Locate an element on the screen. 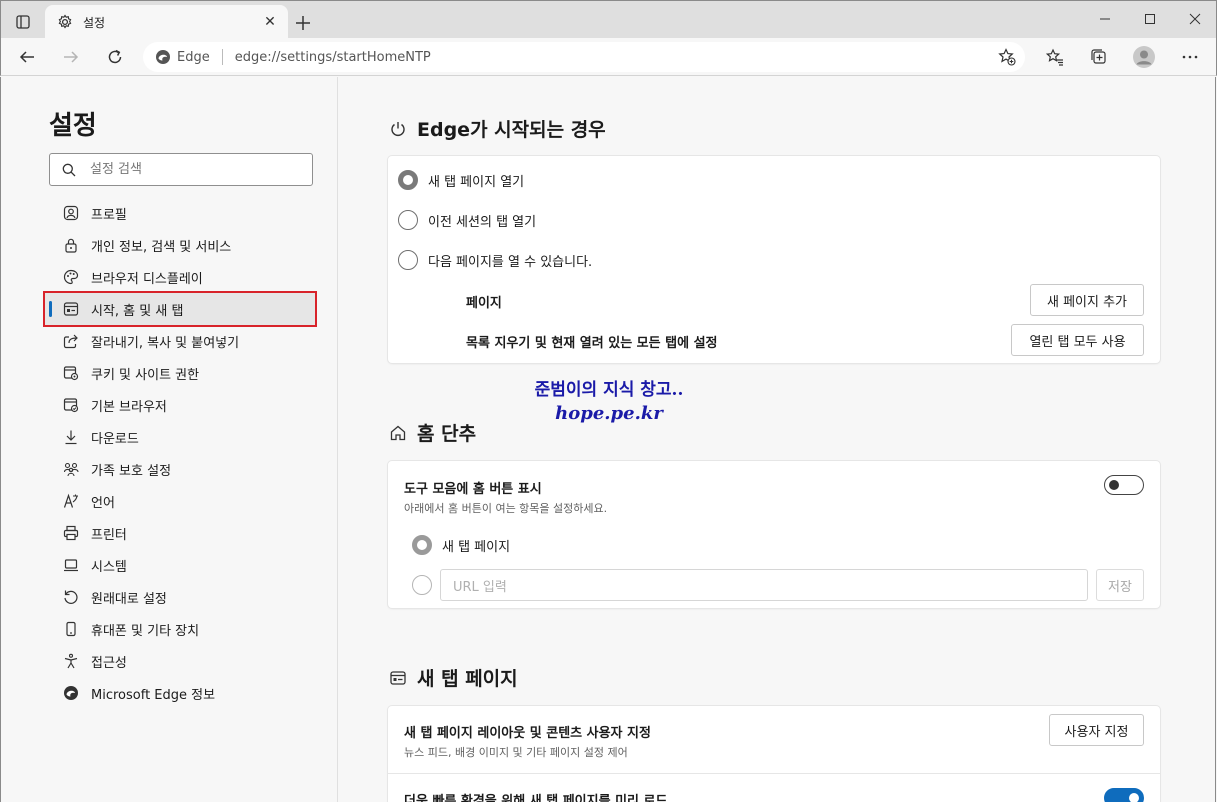 The width and height of the screenshot is (1217, 802). sidebar-item-label: 프로필 is located at coordinates (109, 215).